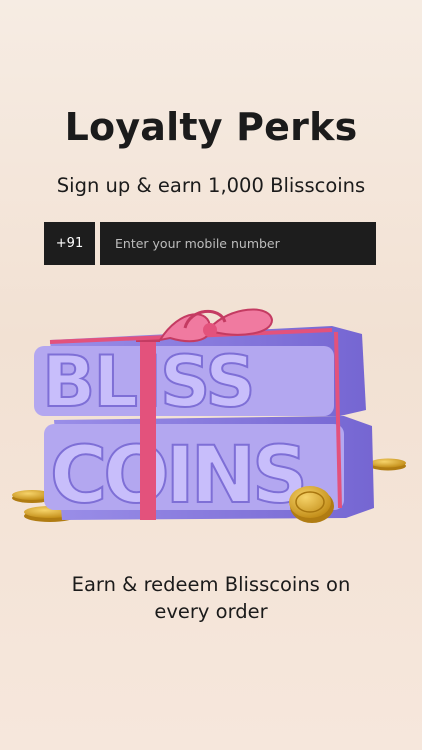  I want to click on coin-stack-right, so click(388, 464).